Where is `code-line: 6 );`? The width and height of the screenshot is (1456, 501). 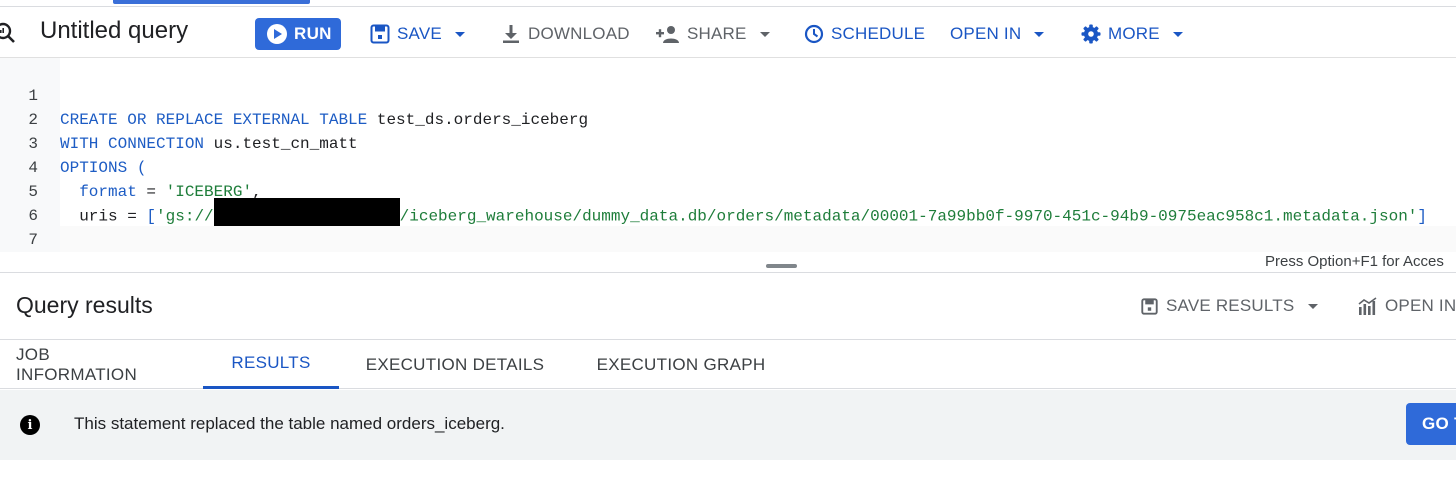 code-line: 6 ); is located at coordinates (728, 214).